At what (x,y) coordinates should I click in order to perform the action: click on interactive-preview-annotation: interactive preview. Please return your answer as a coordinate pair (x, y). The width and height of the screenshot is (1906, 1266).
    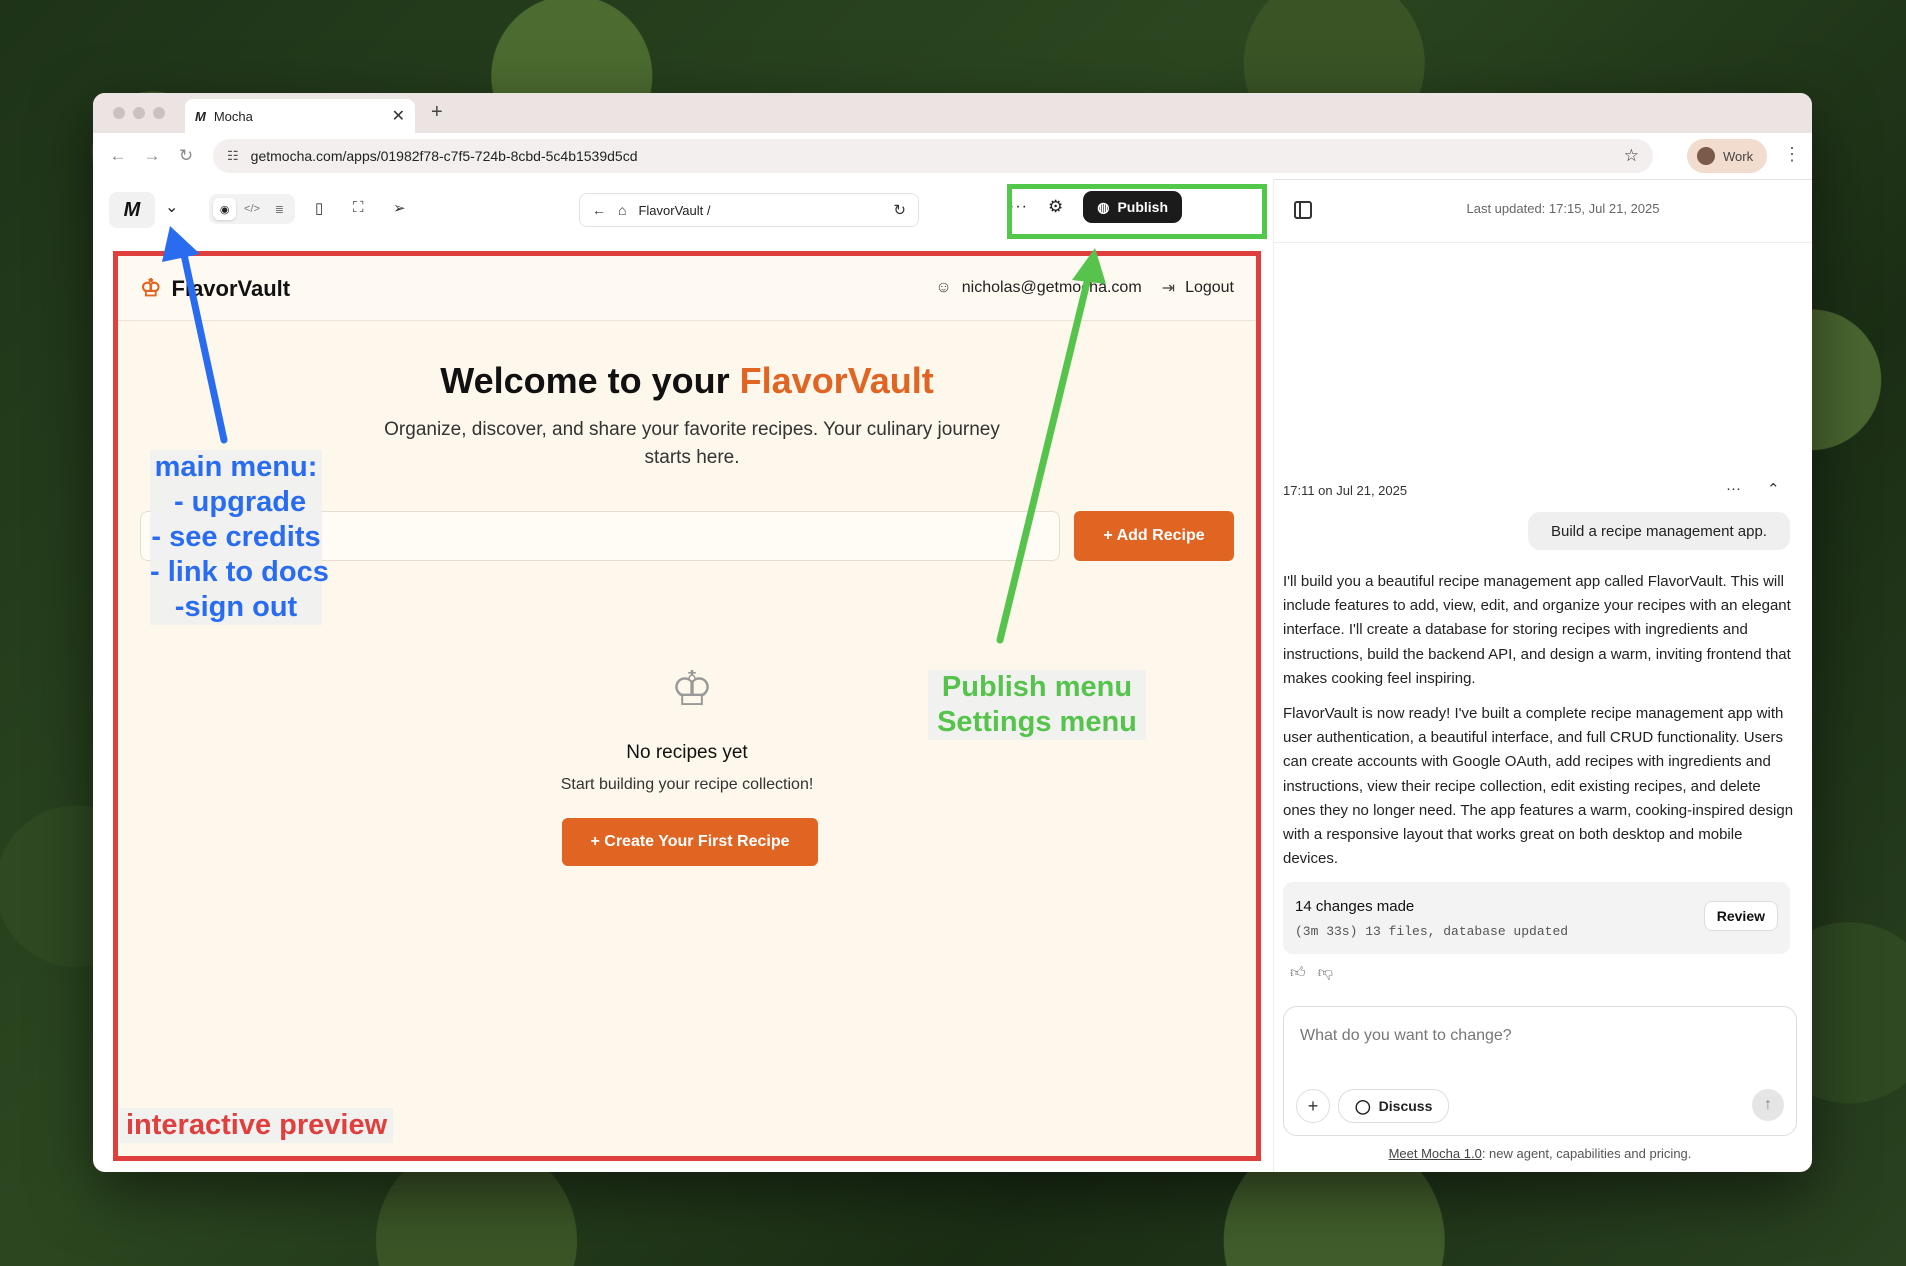
    Looking at the image, I should click on (257, 1125).